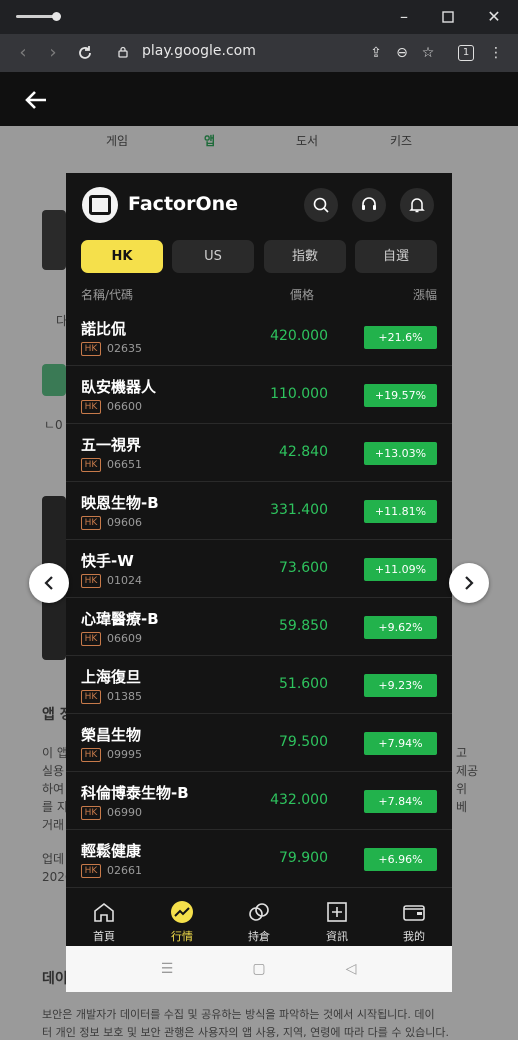  What do you see at coordinates (299, 394) in the screenshot?
I see `stock-price: 110.000` at bounding box center [299, 394].